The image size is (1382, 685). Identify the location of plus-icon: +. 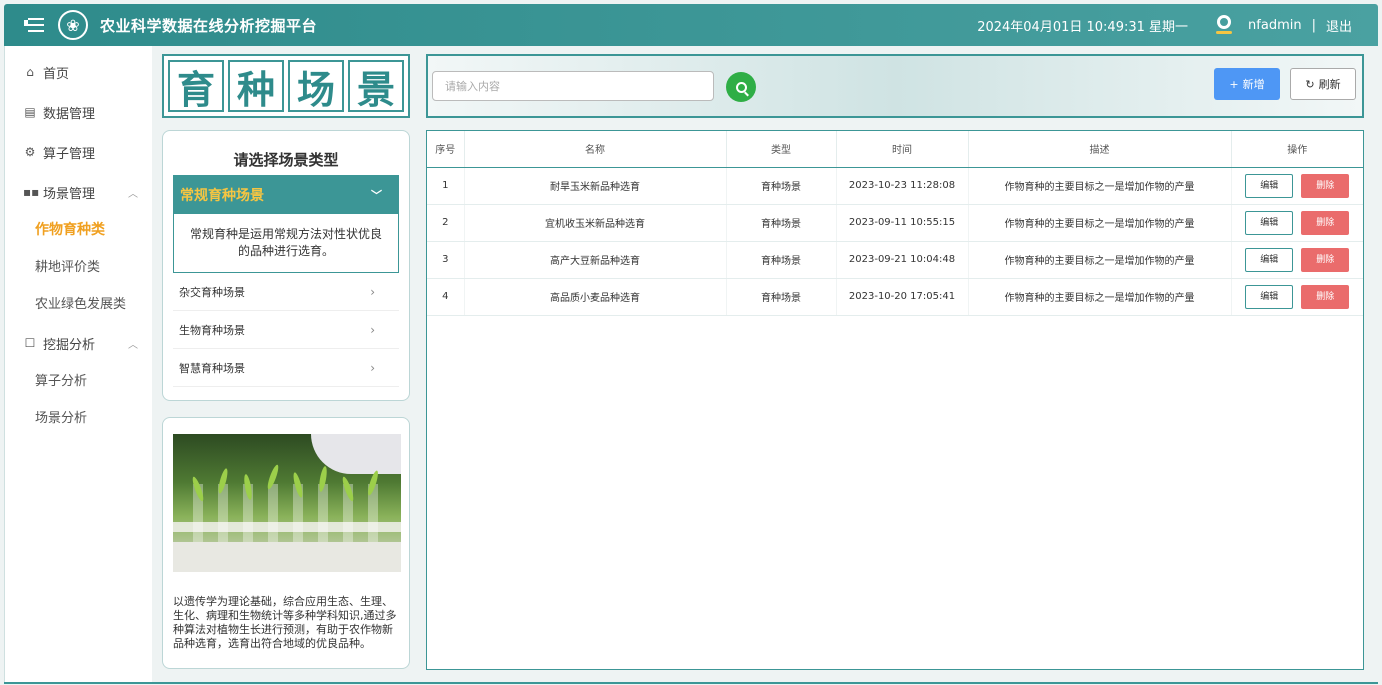
(1234, 84).